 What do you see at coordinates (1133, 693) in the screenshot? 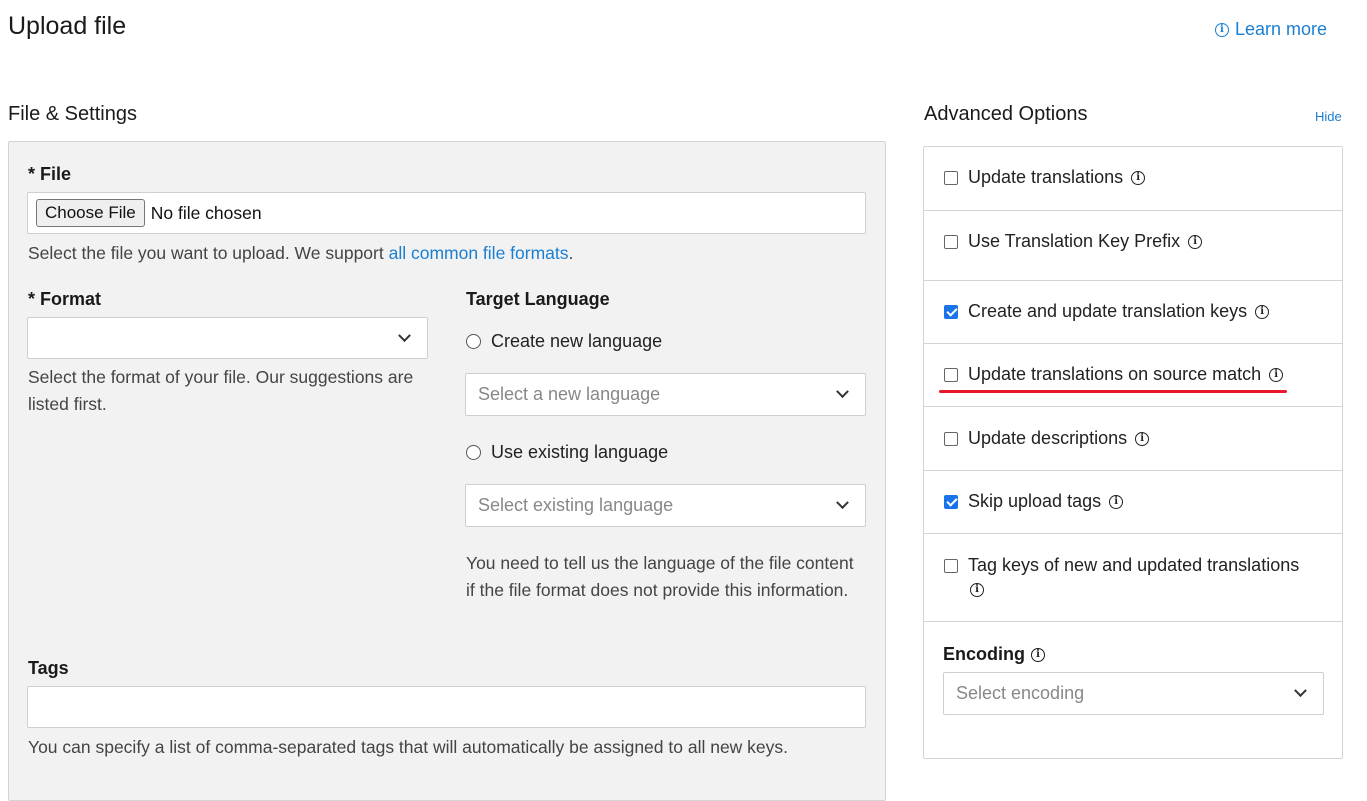
I see `encoding-select: Select encoding` at bounding box center [1133, 693].